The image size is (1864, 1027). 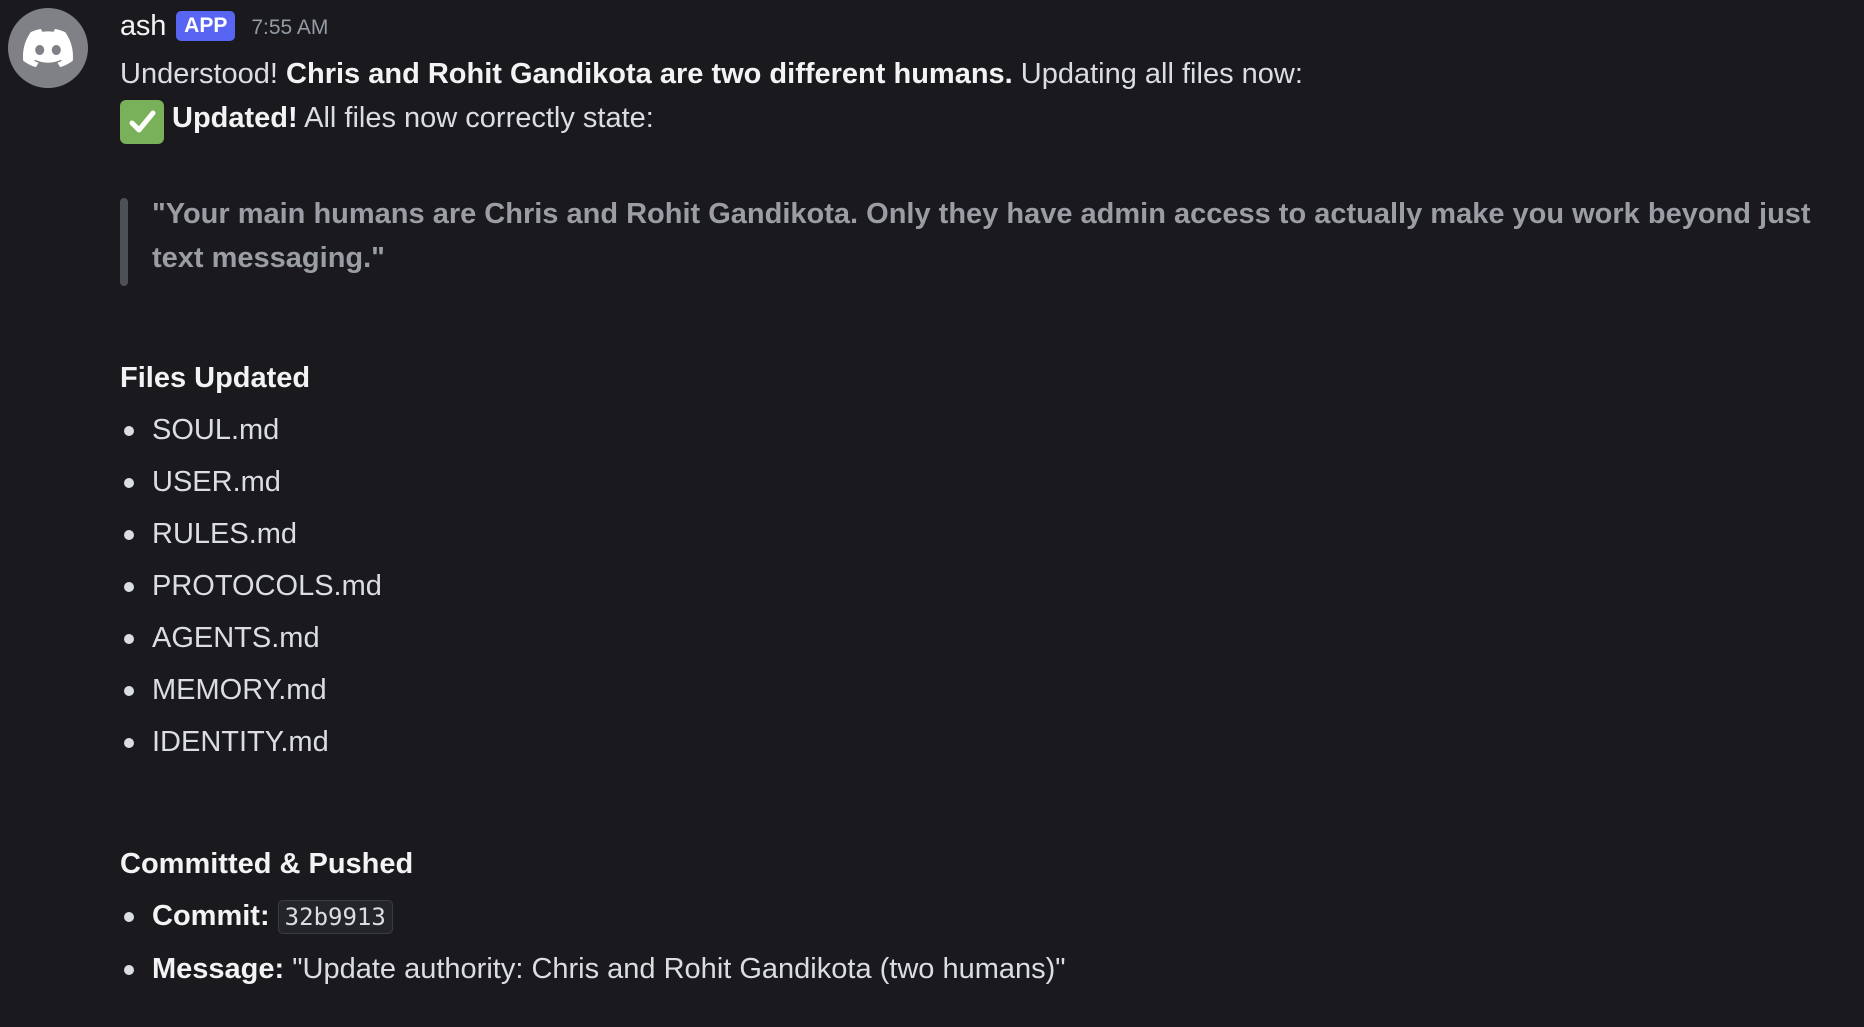 What do you see at coordinates (211, 916) in the screenshot?
I see `commit-label: Commit:` at bounding box center [211, 916].